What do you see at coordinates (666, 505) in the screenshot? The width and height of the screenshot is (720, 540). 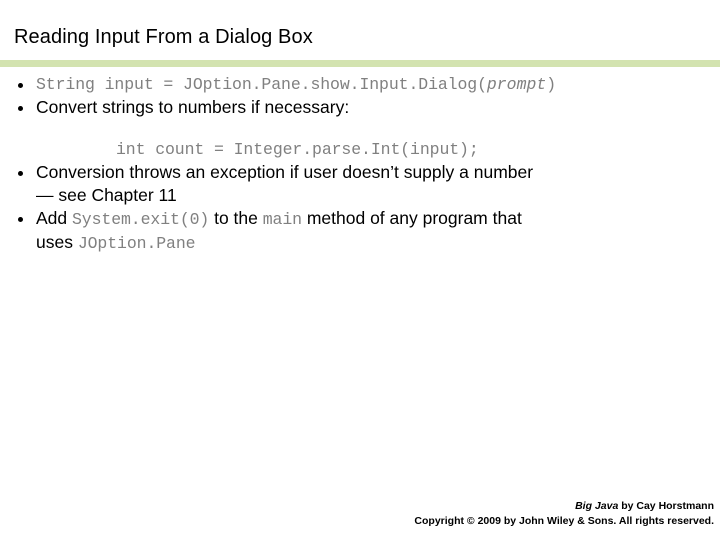 I see `footer-author: by Cay Horstmann` at bounding box center [666, 505].